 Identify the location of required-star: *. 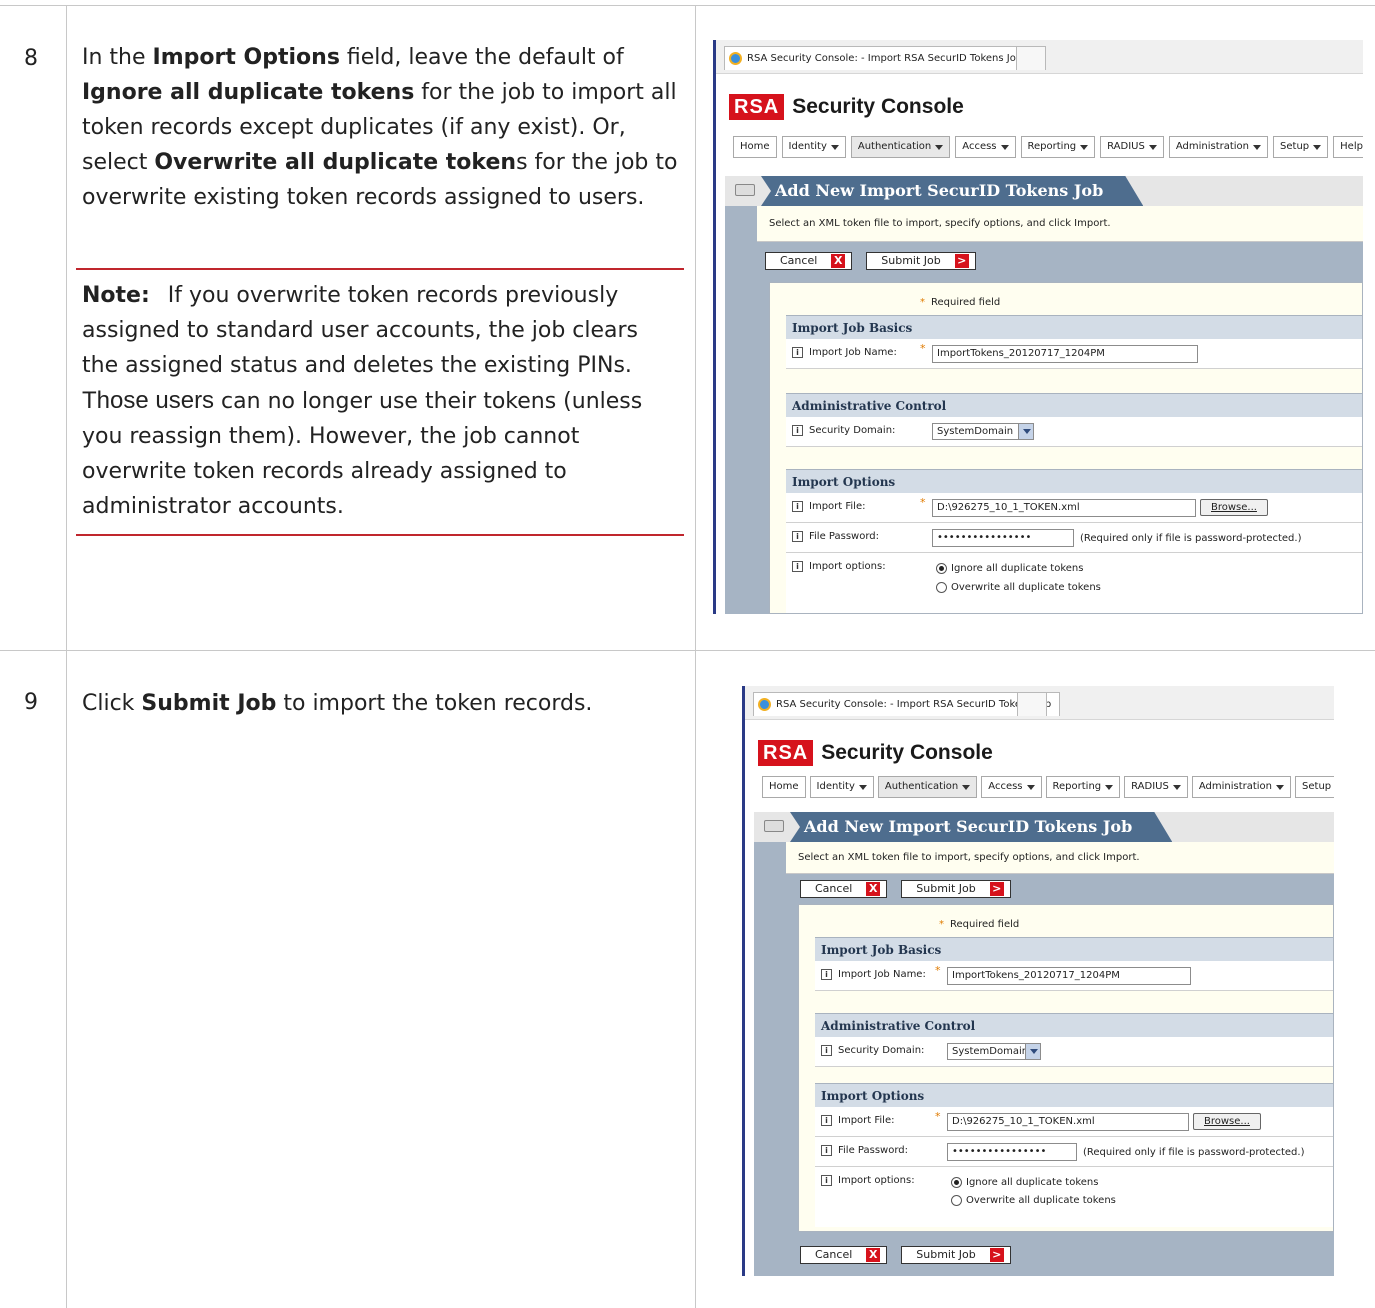
(923, 502).